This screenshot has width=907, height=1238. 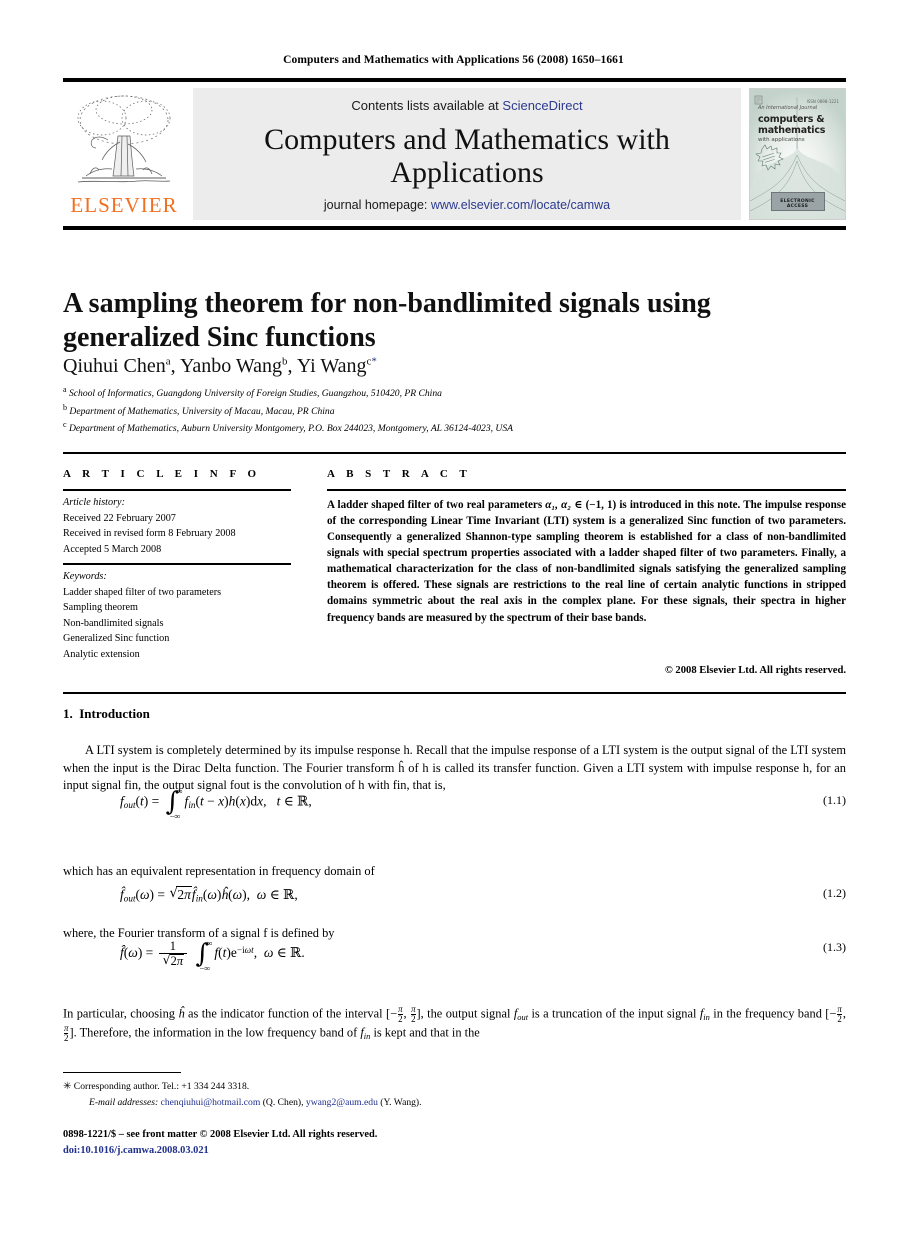 What do you see at coordinates (85, 576) in the screenshot?
I see `keywords-label: Keywords:` at bounding box center [85, 576].